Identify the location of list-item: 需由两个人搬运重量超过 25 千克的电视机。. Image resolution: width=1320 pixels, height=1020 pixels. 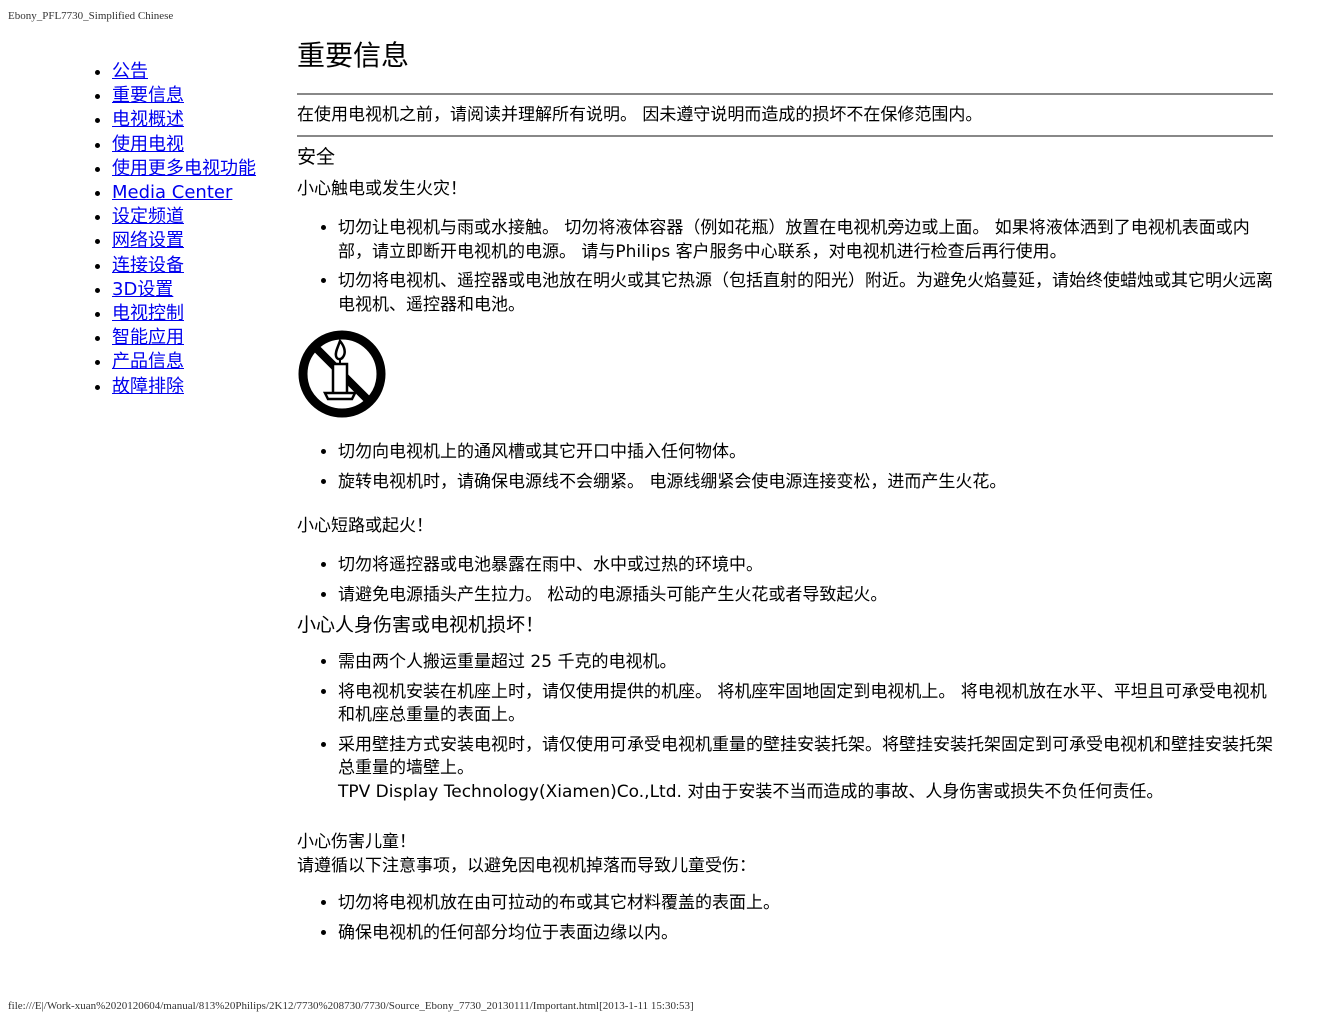
(805, 663).